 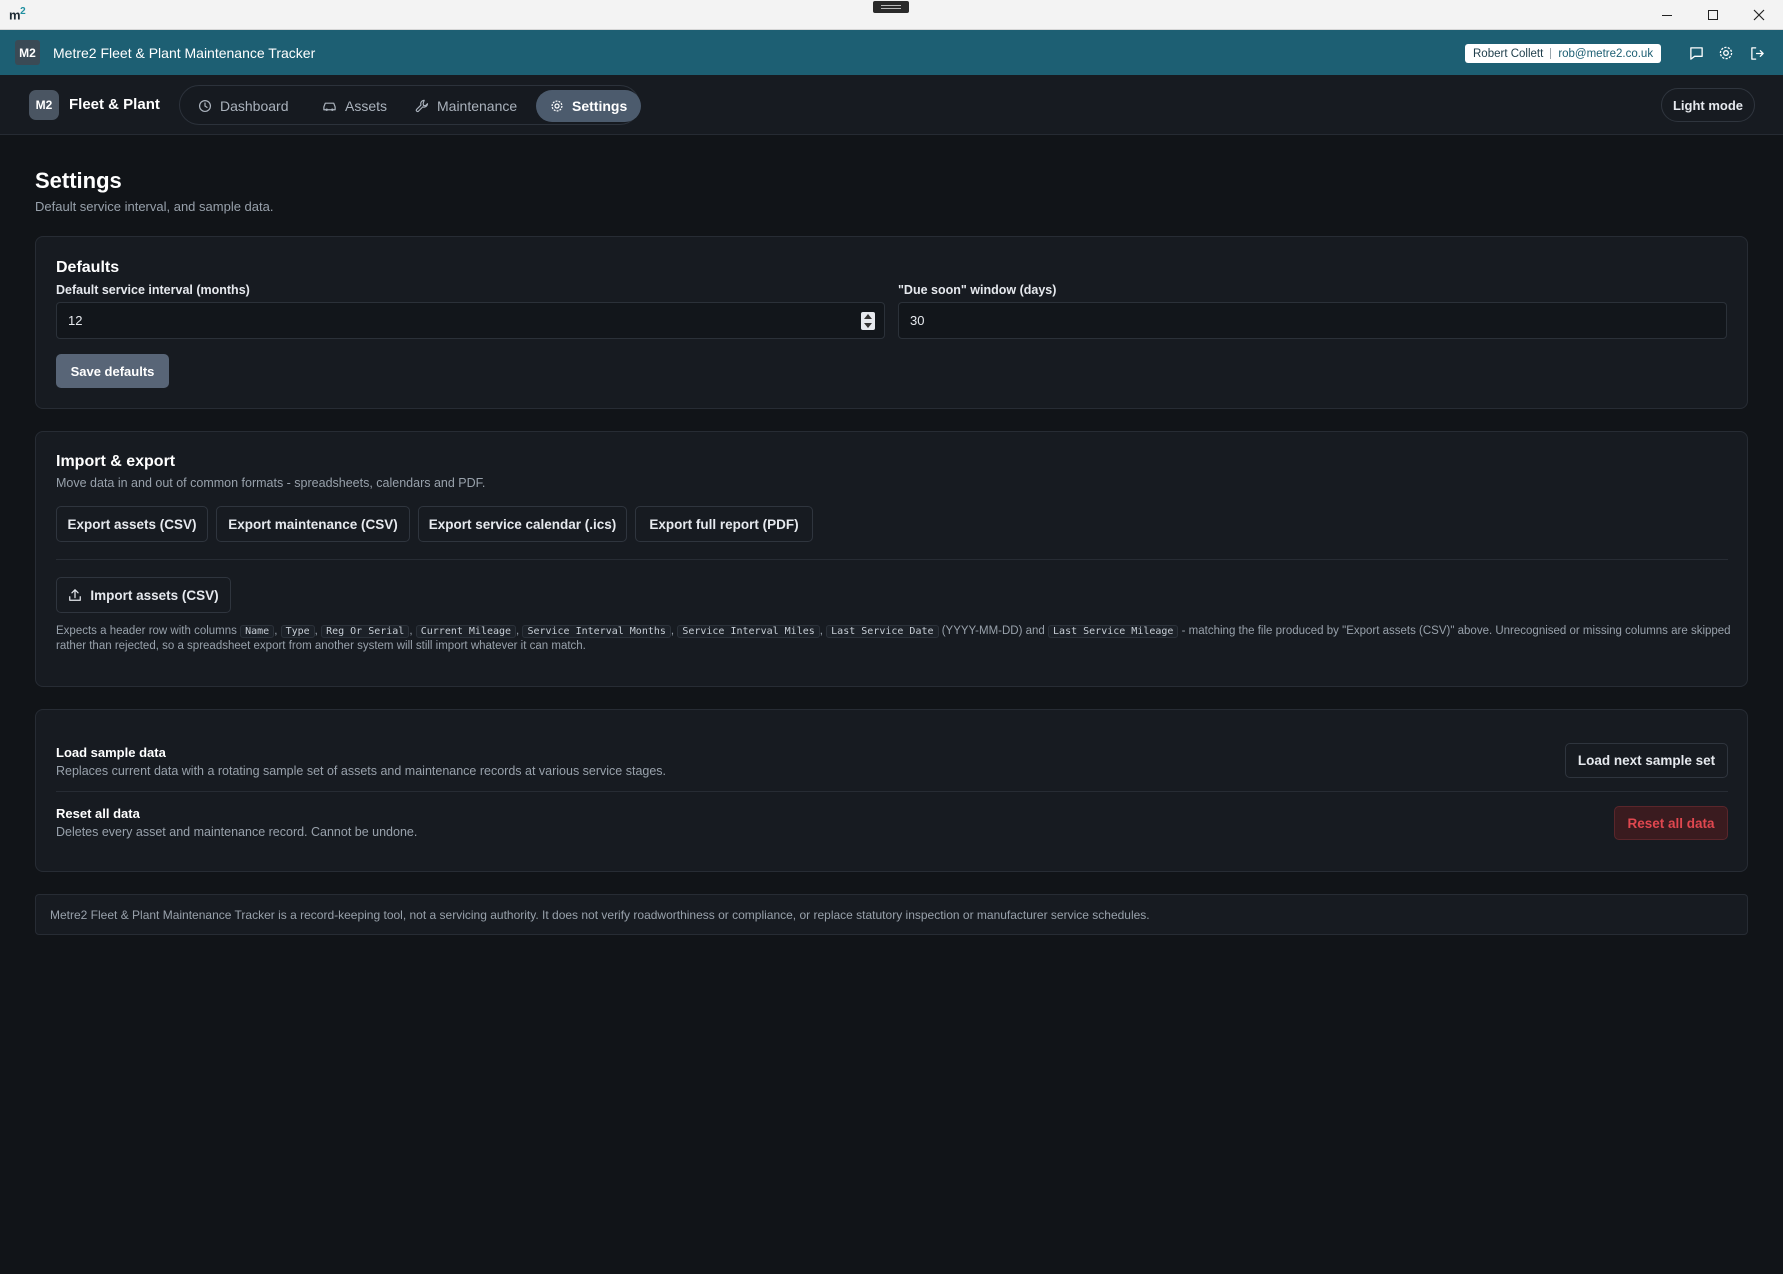 I want to click on column-type: Type, so click(x=297, y=631).